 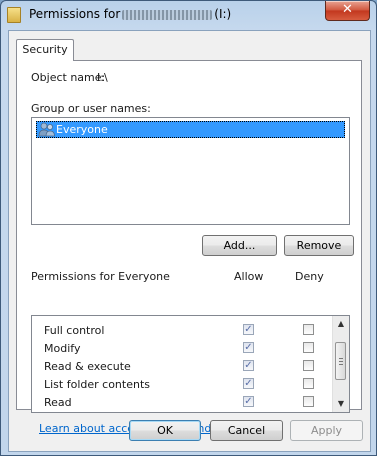 I want to click on close-button: ✕, so click(x=347, y=11).